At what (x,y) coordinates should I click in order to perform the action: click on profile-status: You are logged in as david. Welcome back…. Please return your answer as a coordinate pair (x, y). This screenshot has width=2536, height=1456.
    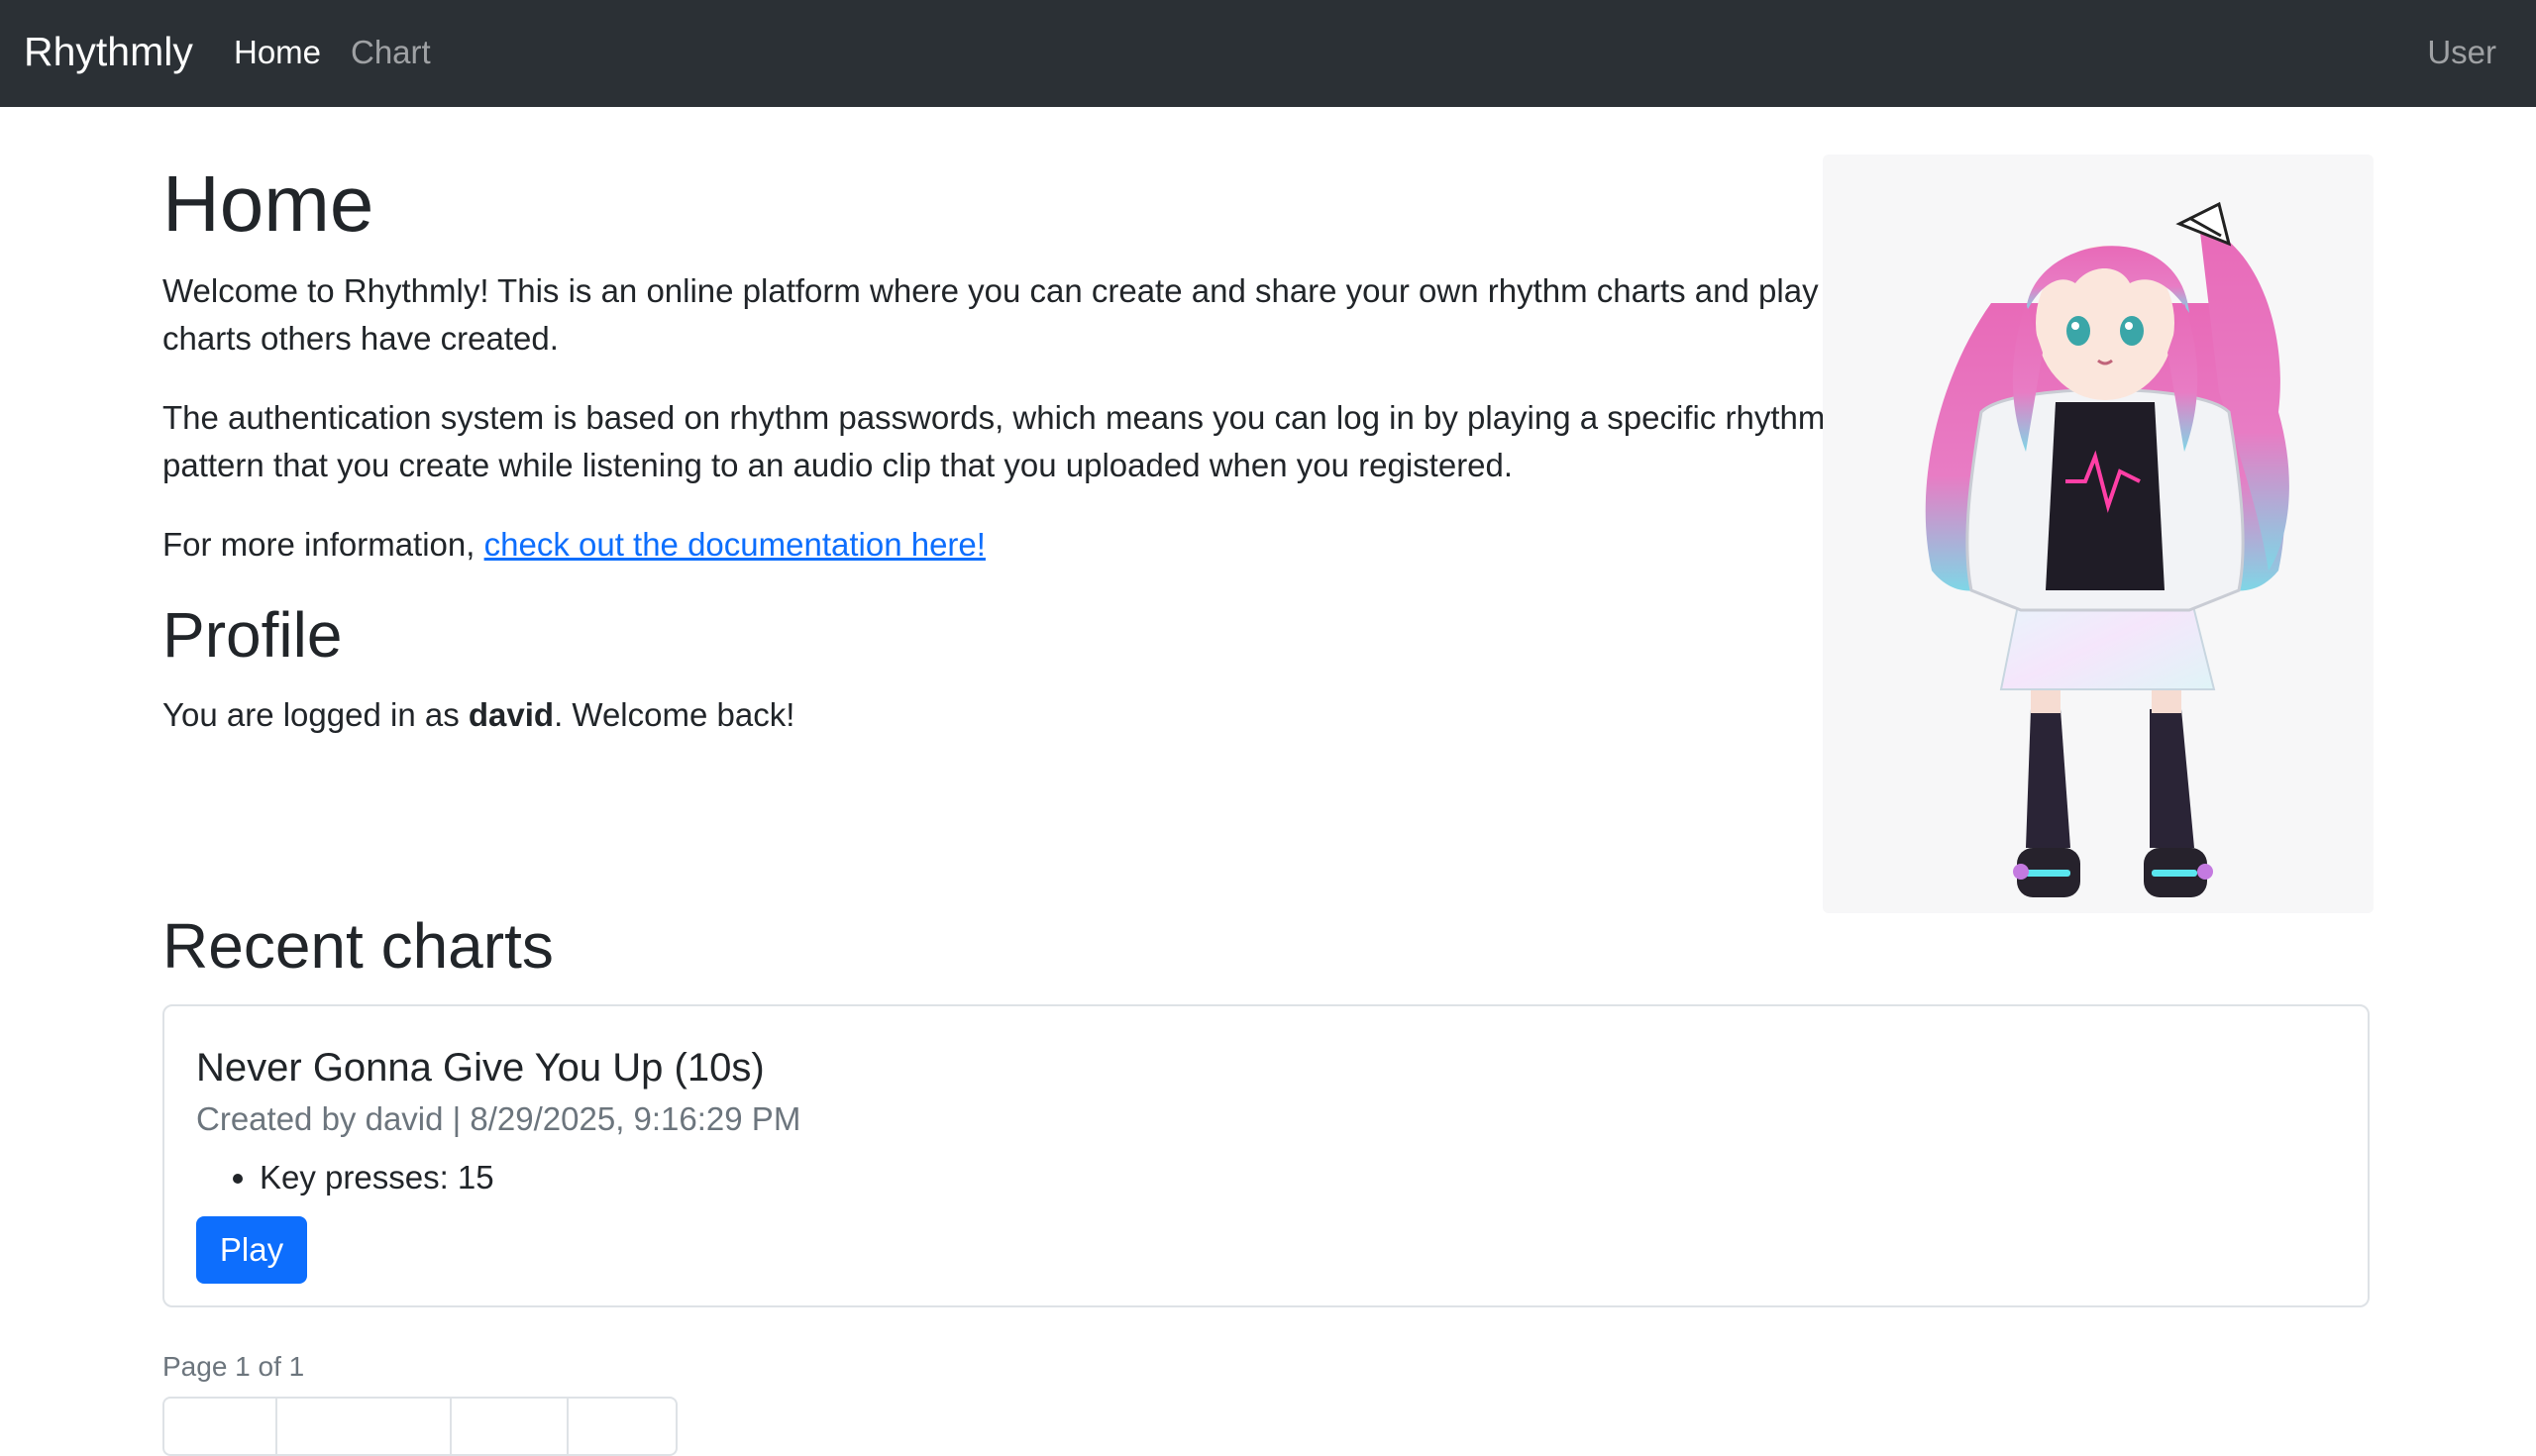
    Looking at the image, I should click on (994, 715).